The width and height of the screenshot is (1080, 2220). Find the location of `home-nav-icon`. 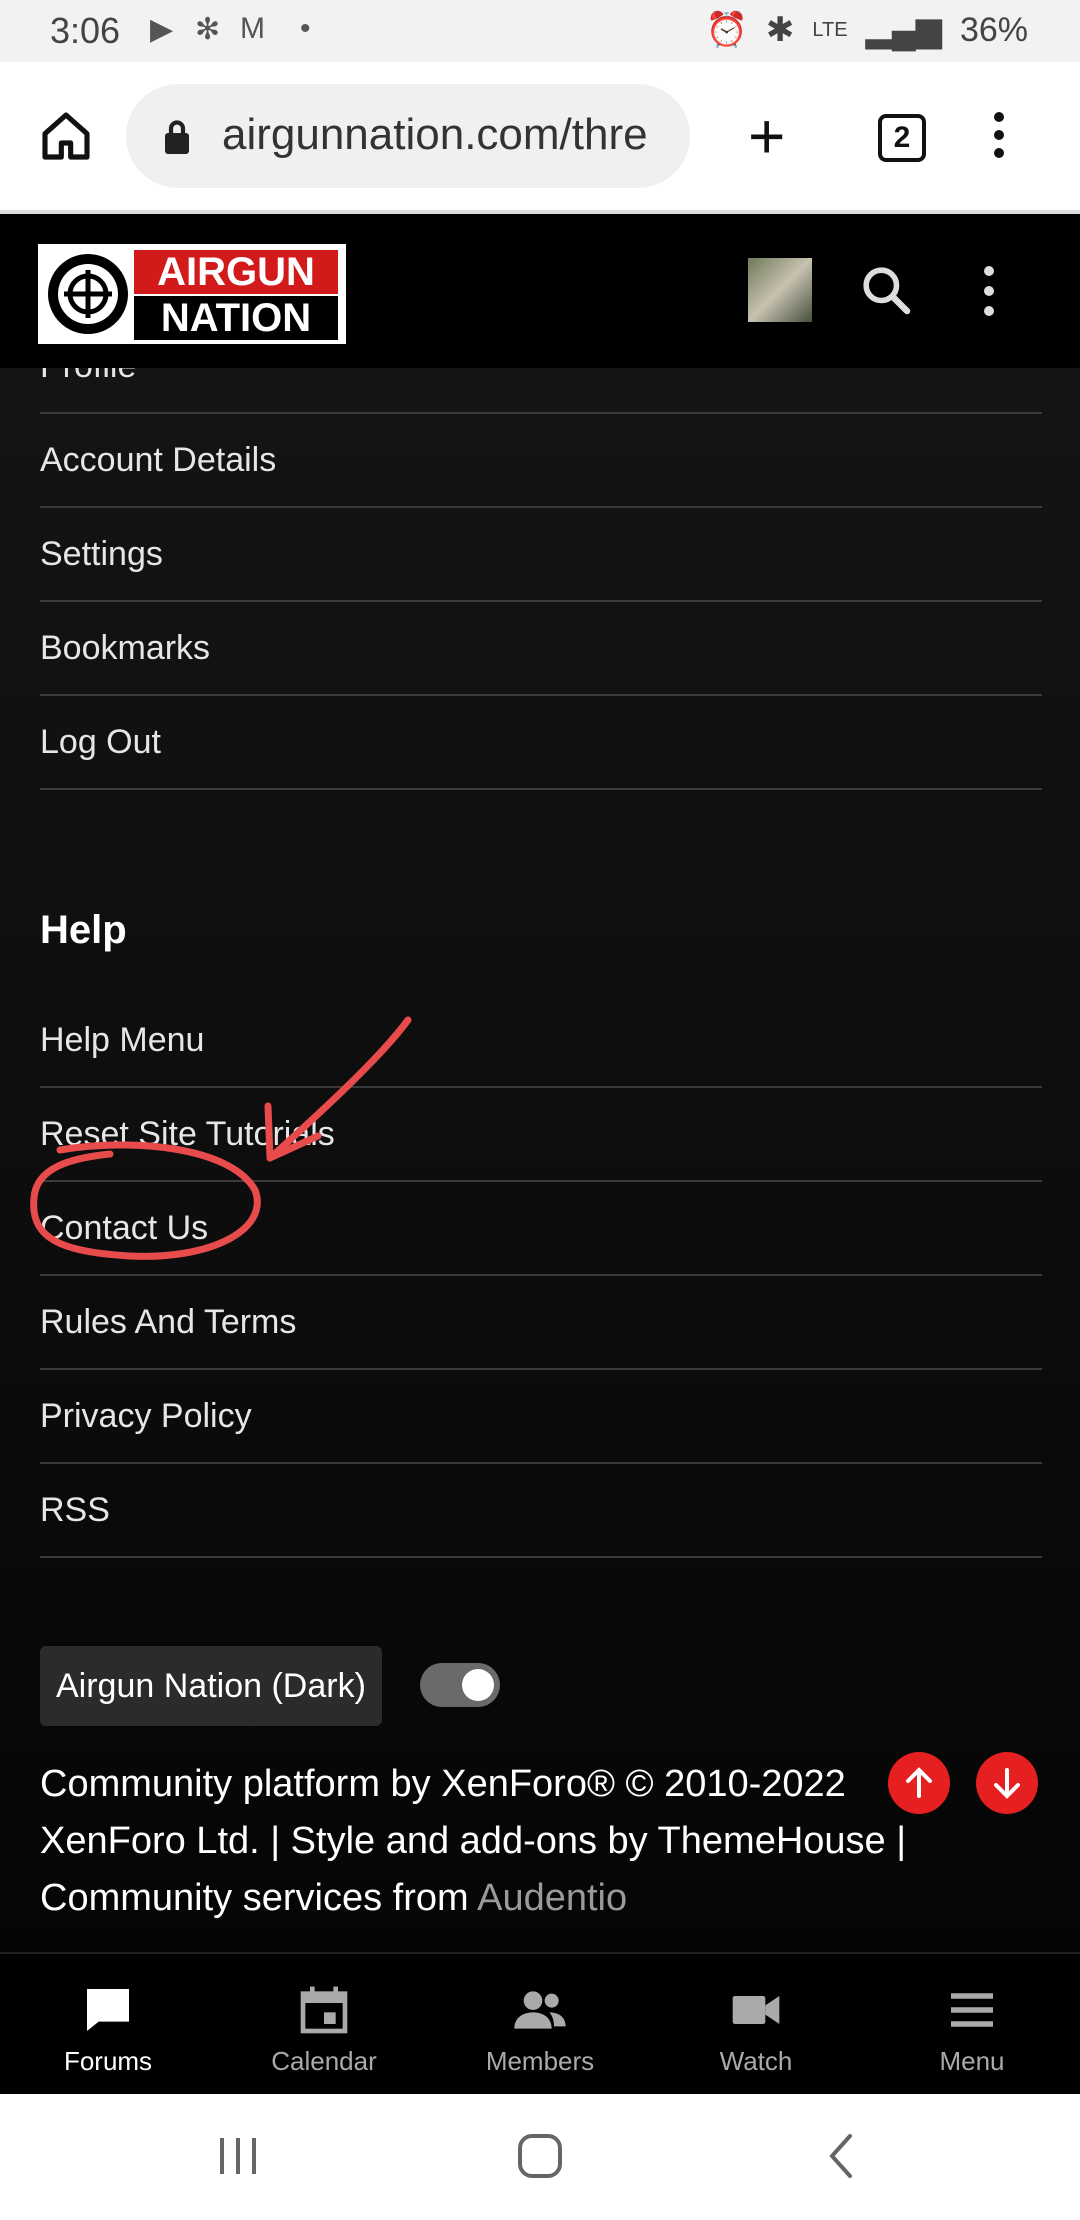

home-nav-icon is located at coordinates (540, 2156).